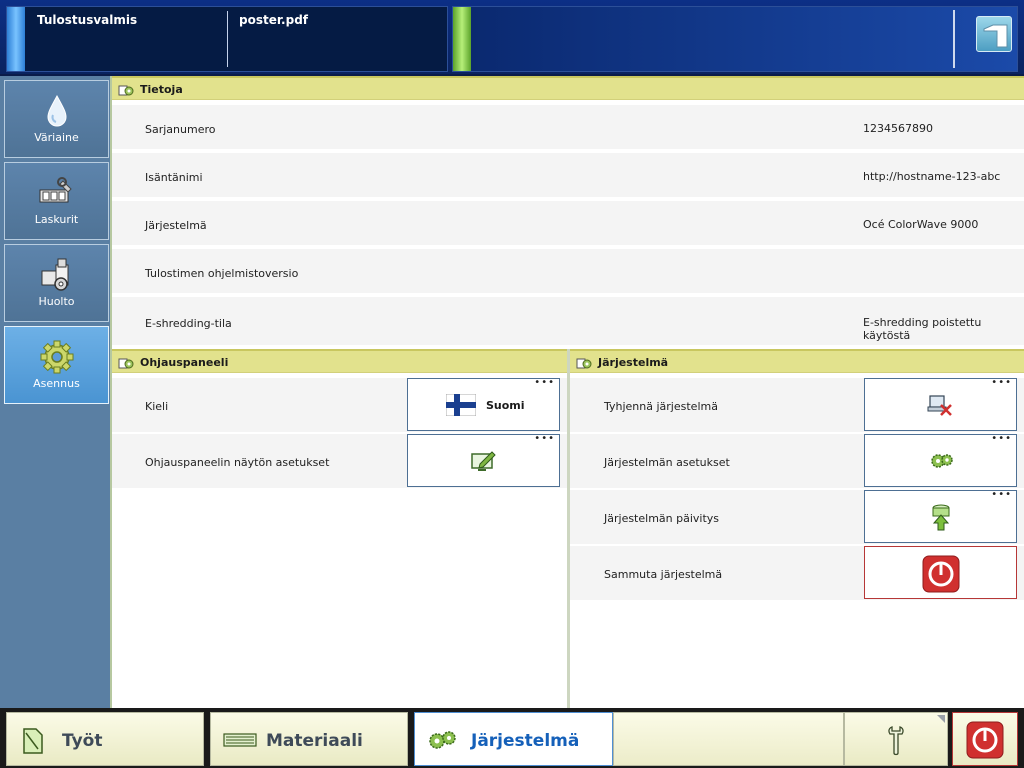 The image size is (1024, 768). Describe the element at coordinates (33, 741) in the screenshot. I see `jobs-icon` at that location.